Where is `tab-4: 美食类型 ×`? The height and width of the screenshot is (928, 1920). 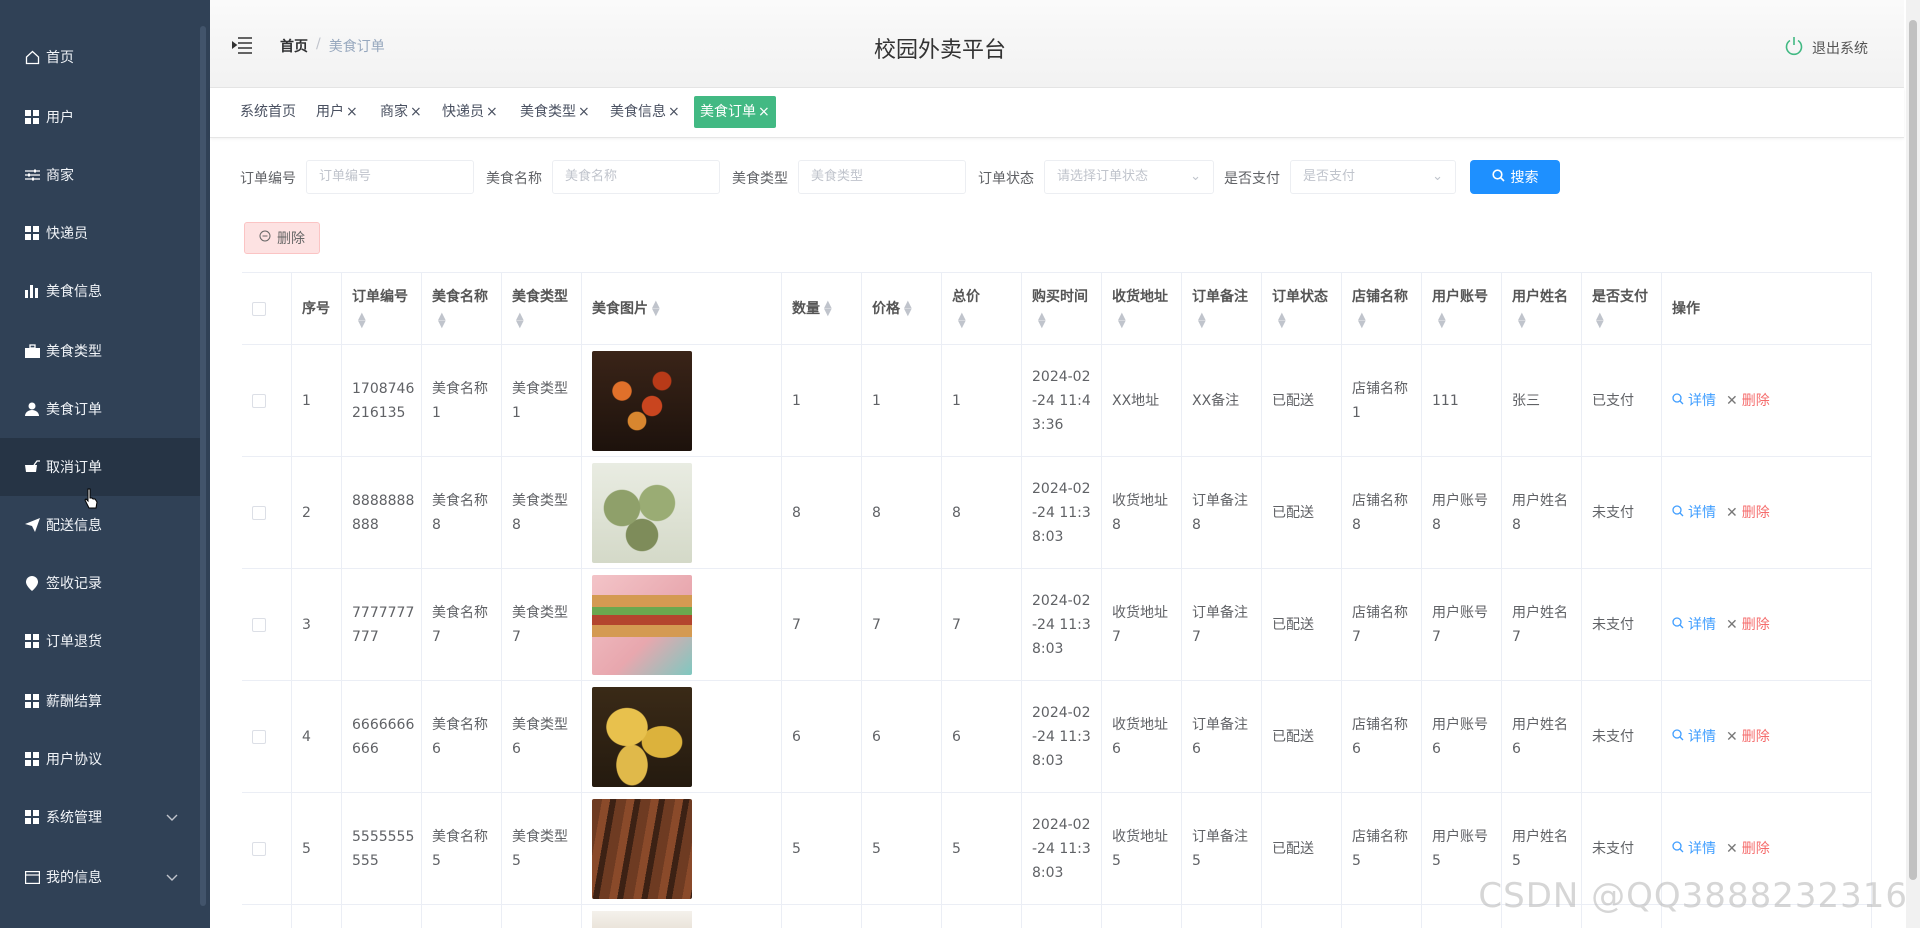 tab-4: 美食类型 × is located at coordinates (555, 112).